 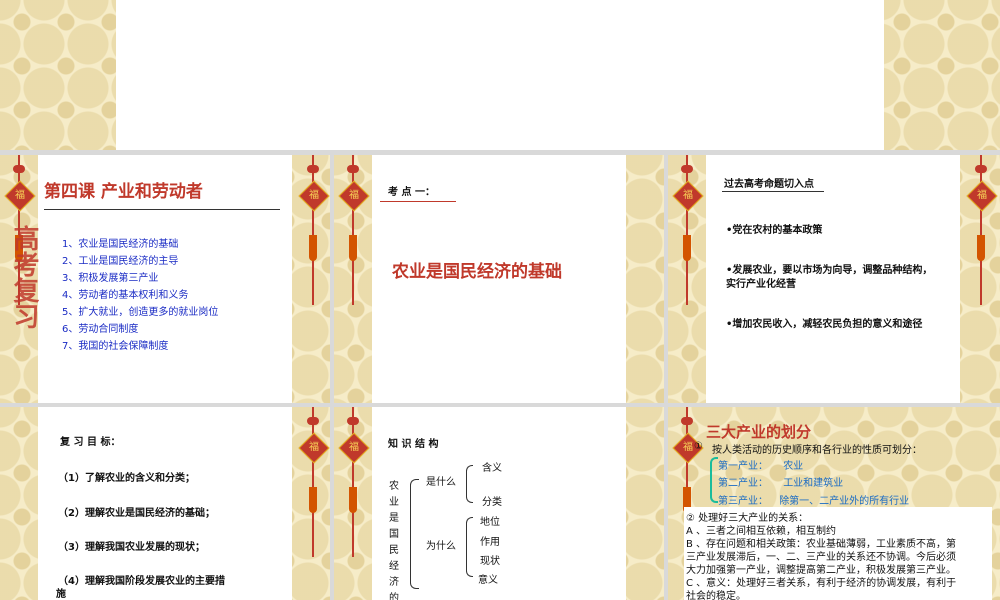 I want to click on goal-item: （2）理解农业是国民经济的基础；, so click(x=136, y=513).